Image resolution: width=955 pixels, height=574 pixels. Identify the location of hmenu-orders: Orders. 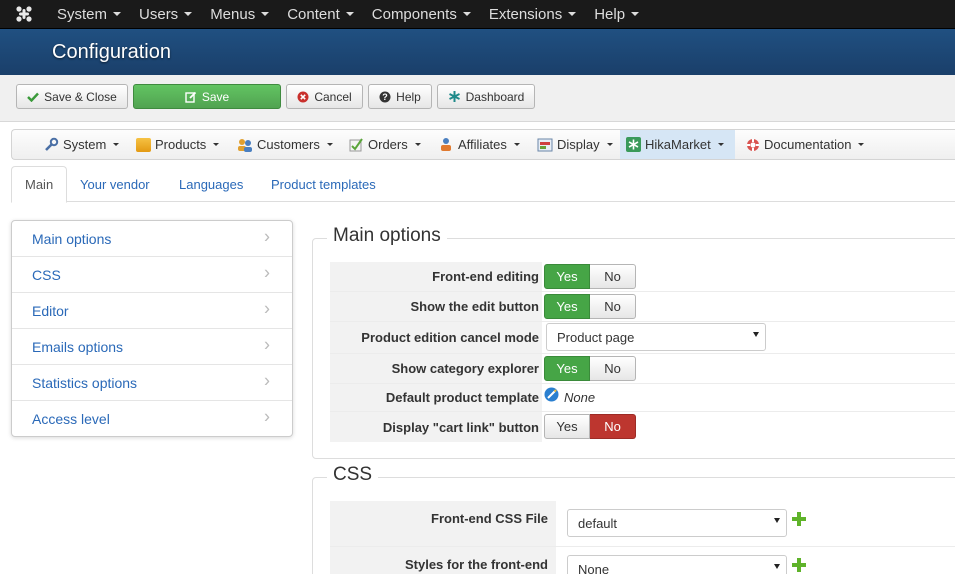
(385, 144).